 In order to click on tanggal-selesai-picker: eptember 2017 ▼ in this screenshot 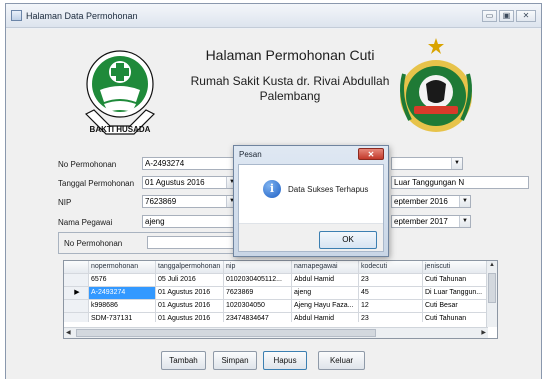, I will do `click(431, 221)`.